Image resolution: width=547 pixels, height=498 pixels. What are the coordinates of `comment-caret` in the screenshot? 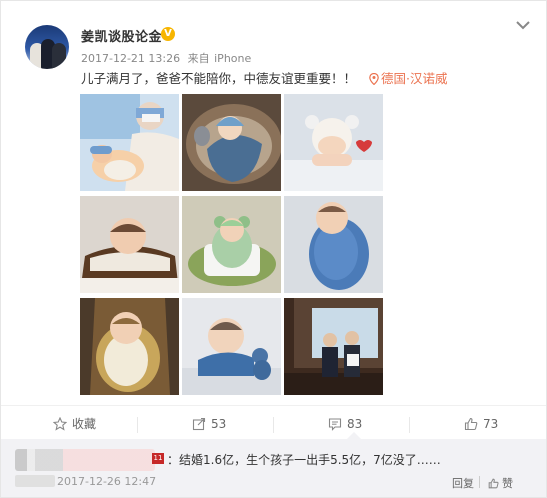 It's located at (354, 435).